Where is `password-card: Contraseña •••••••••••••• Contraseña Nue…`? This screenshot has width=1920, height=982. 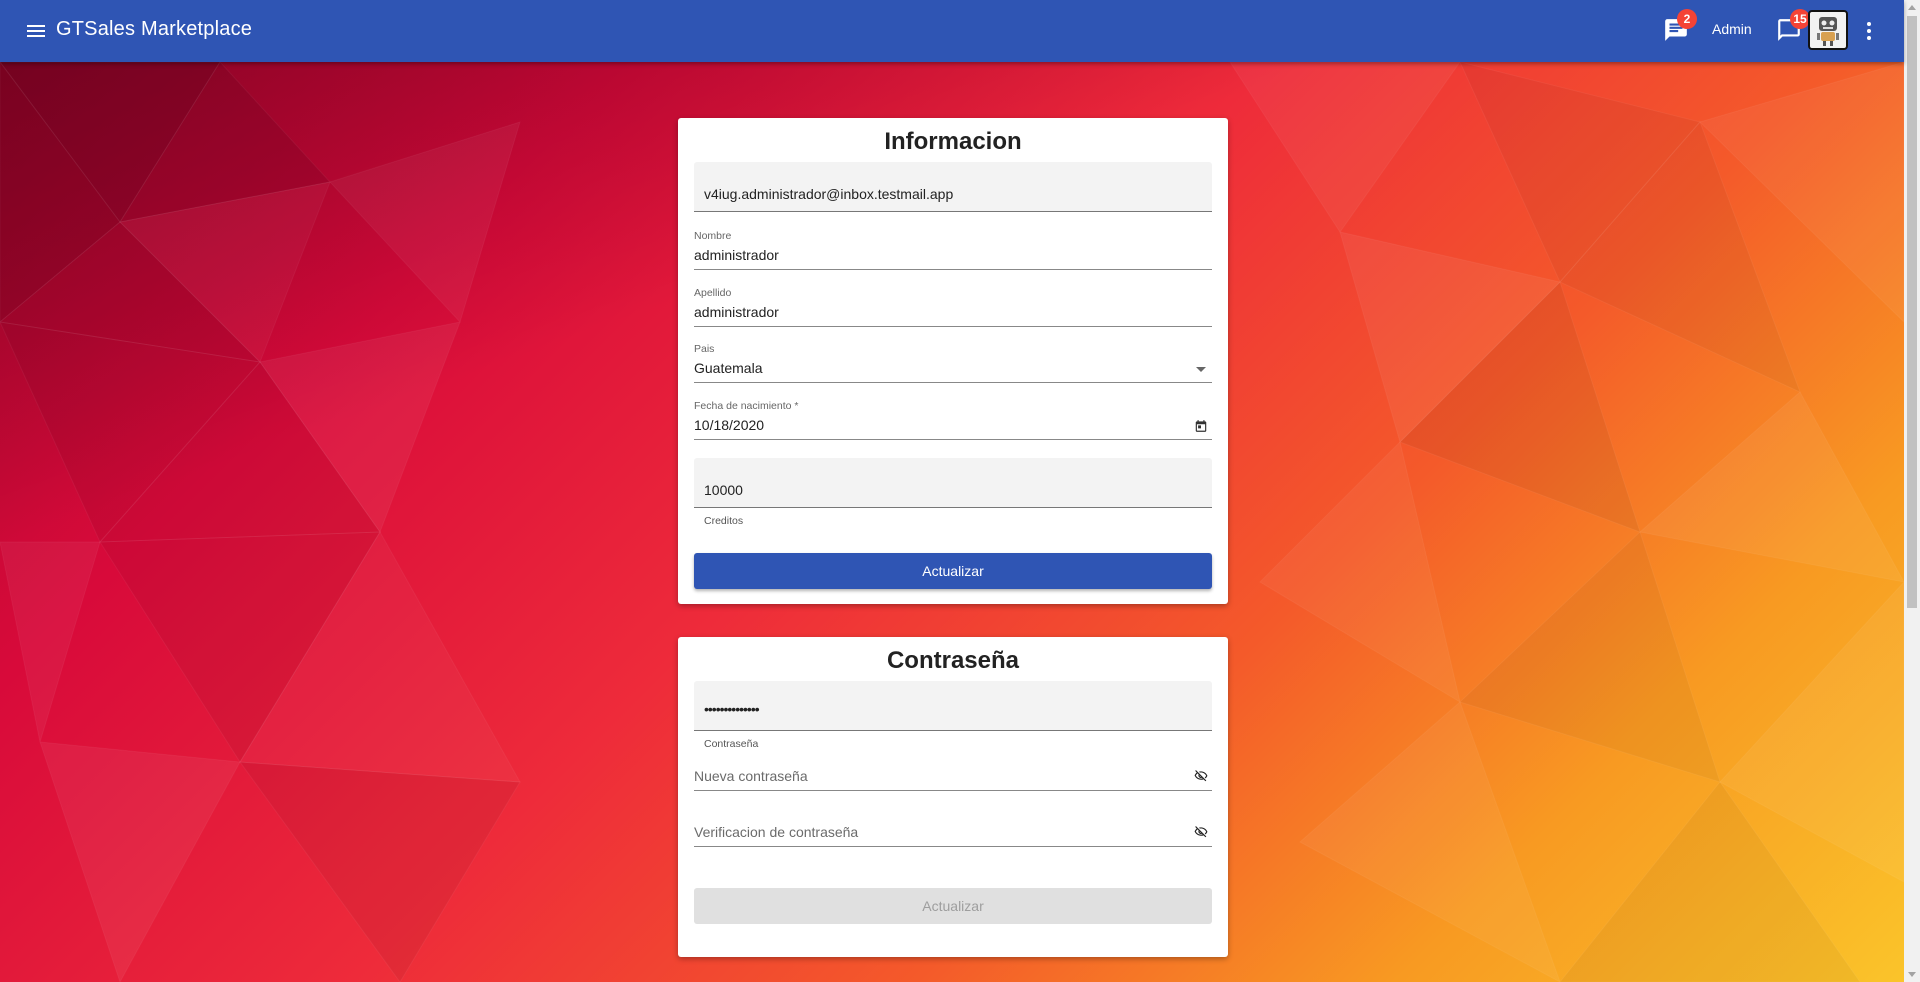 password-card: Contraseña •••••••••••••• Contraseña Nue… is located at coordinates (953, 797).